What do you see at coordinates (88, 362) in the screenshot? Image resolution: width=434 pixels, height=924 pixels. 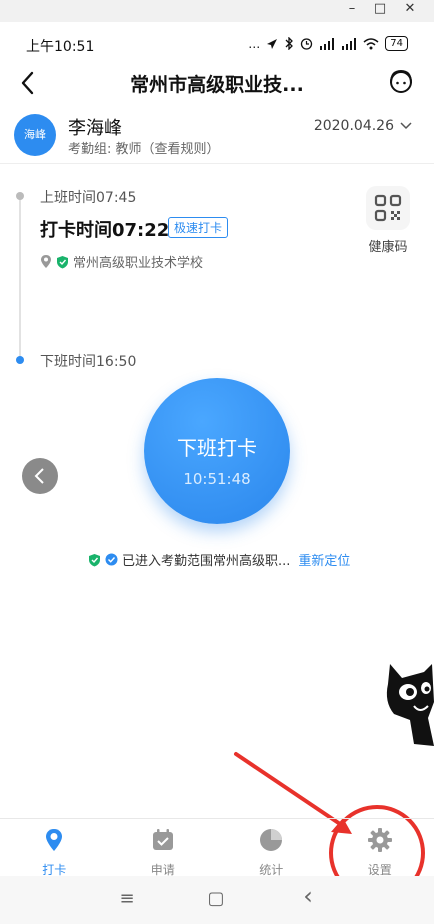 I see `evening-shift-label: 下班时间16:50` at bounding box center [88, 362].